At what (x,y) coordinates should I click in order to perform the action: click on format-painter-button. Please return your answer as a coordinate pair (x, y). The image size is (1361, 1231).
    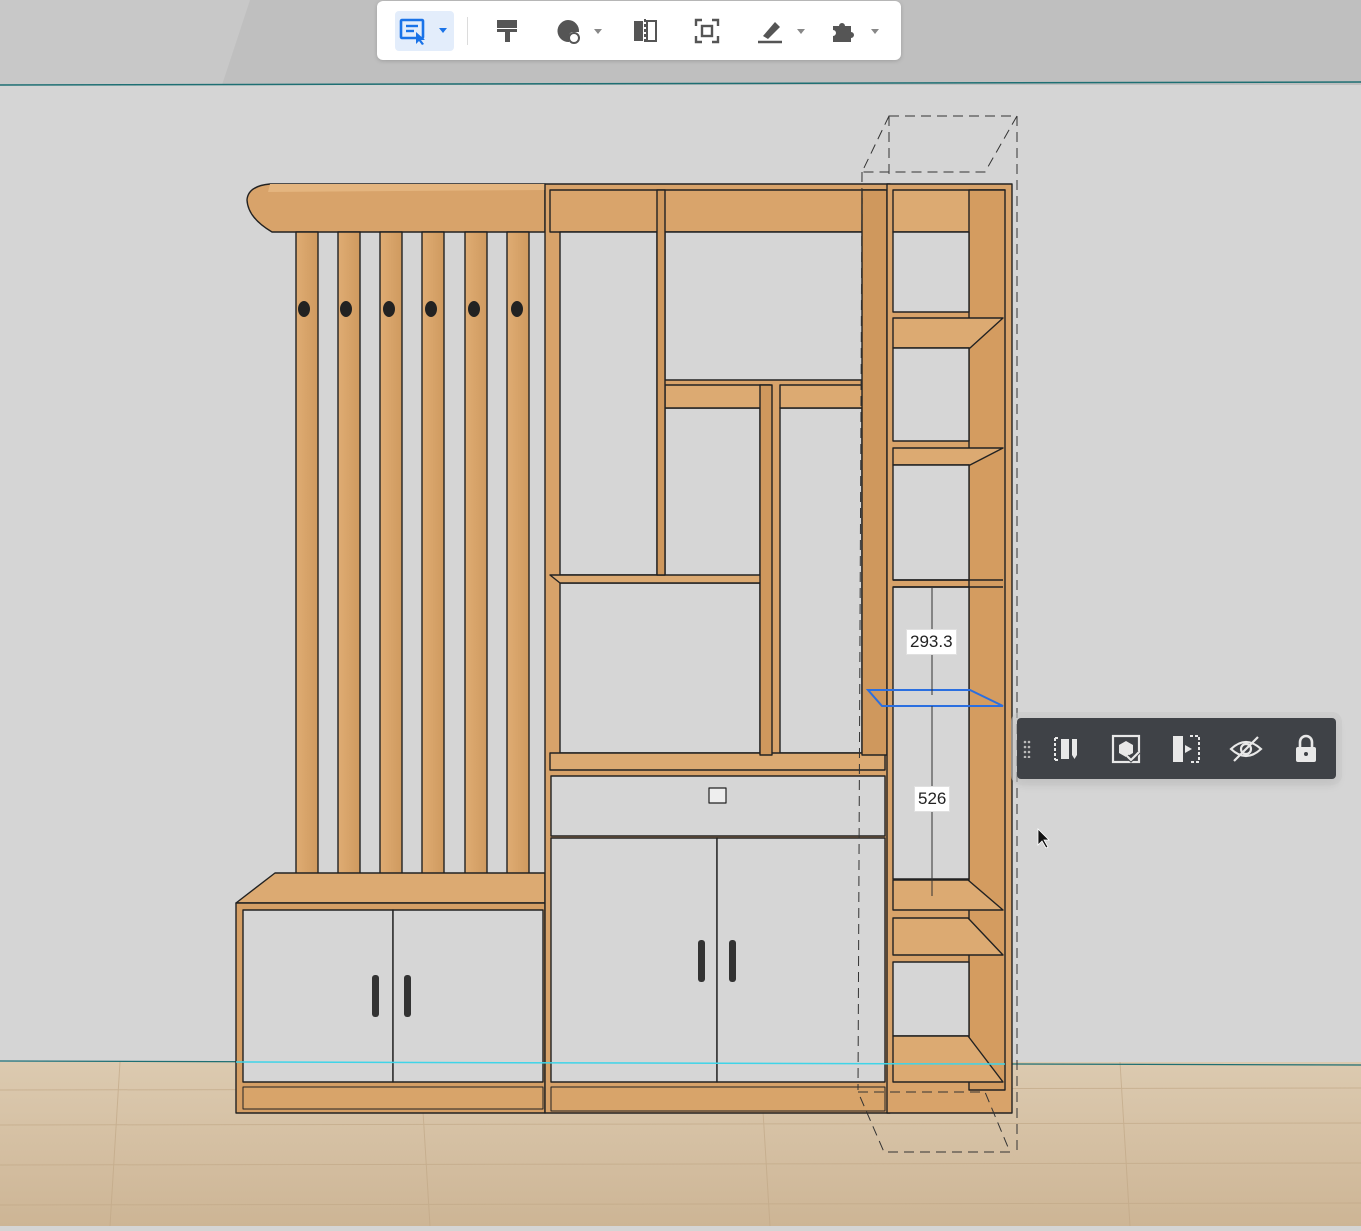
    Looking at the image, I should click on (507, 31).